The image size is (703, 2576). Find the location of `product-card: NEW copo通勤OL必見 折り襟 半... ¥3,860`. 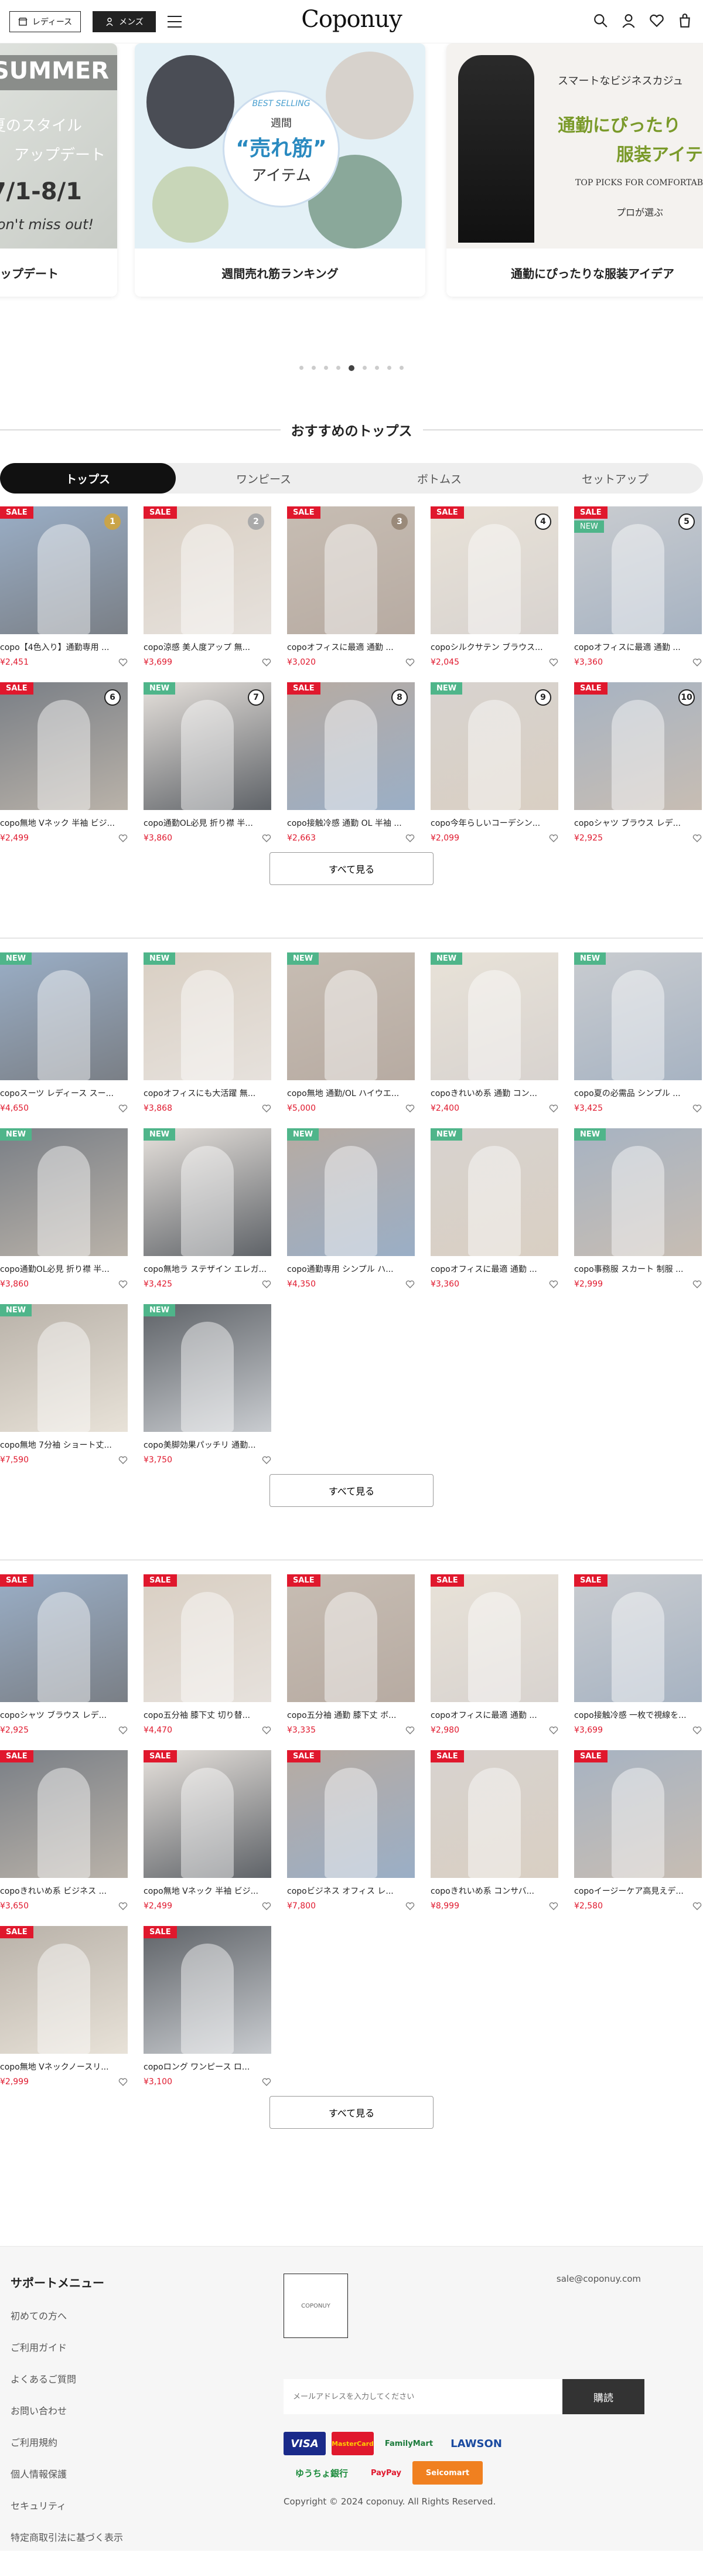

product-card: NEW copo通勤OL必見 折り襟 半... ¥3,860 is located at coordinates (64, 1216).